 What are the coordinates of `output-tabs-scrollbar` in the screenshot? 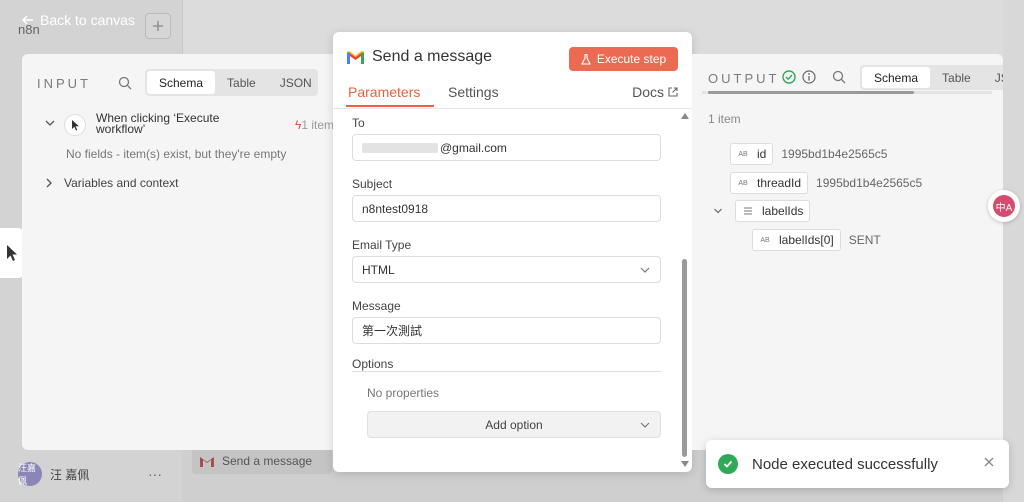 It's located at (847, 92).